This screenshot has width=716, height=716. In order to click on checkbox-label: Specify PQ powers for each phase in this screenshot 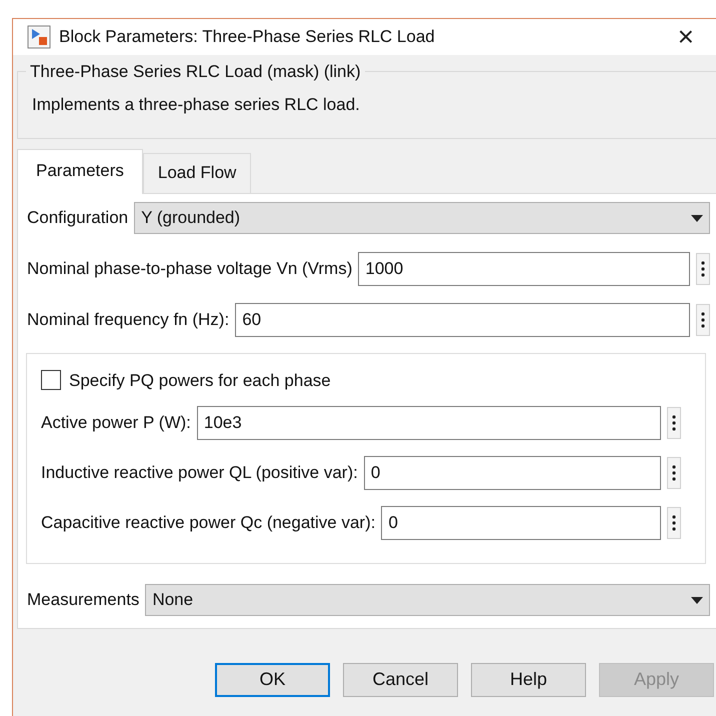, I will do `click(200, 381)`.